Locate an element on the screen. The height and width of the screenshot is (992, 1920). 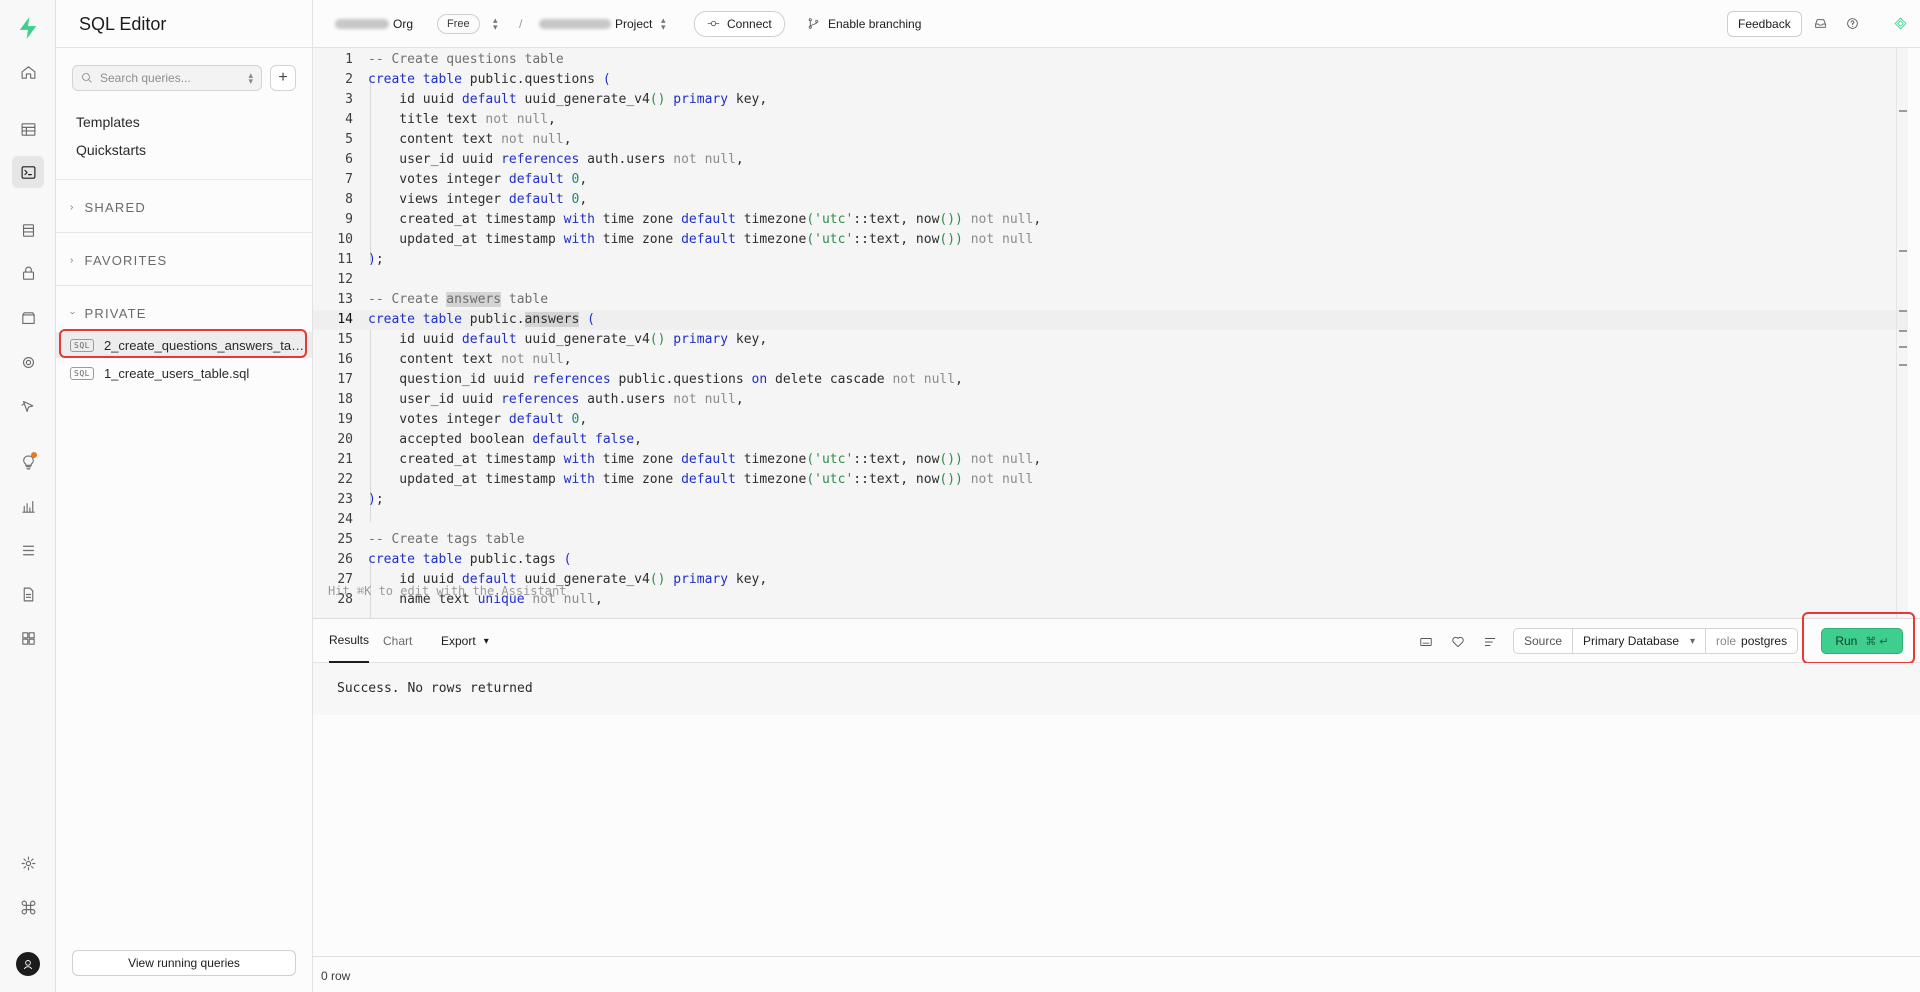
project-selector: Project is located at coordinates (595, 24).